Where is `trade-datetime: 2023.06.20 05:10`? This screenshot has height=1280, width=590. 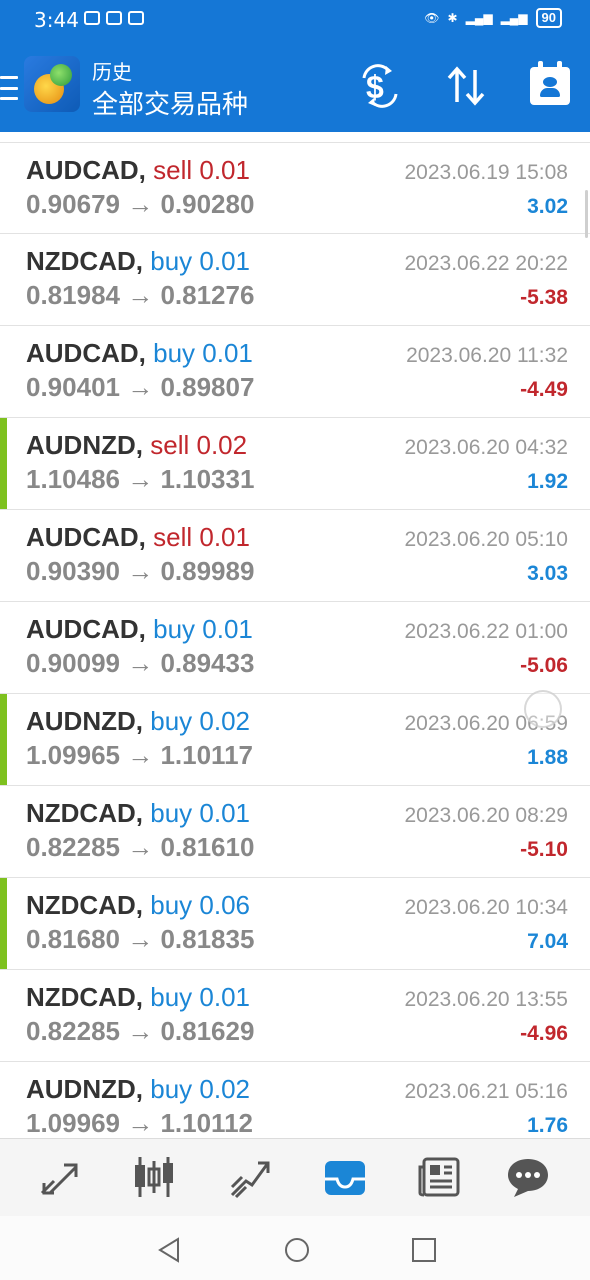
trade-datetime: 2023.06.20 05:10 is located at coordinates (486, 539).